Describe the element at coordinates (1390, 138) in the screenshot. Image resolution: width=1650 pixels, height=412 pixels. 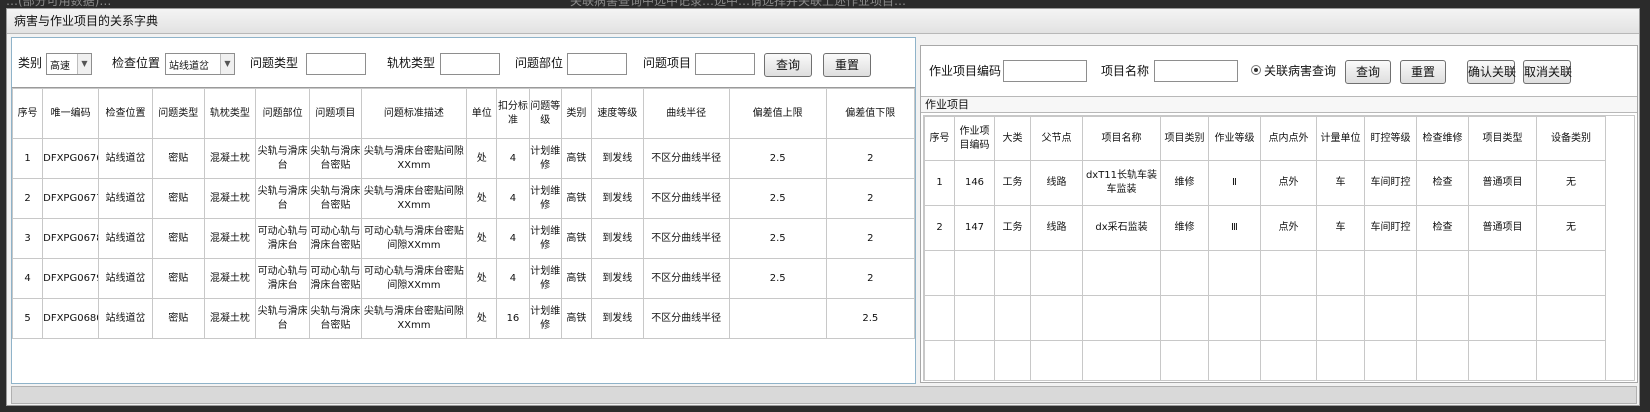
I see `column-header: 盯控等级` at that location.